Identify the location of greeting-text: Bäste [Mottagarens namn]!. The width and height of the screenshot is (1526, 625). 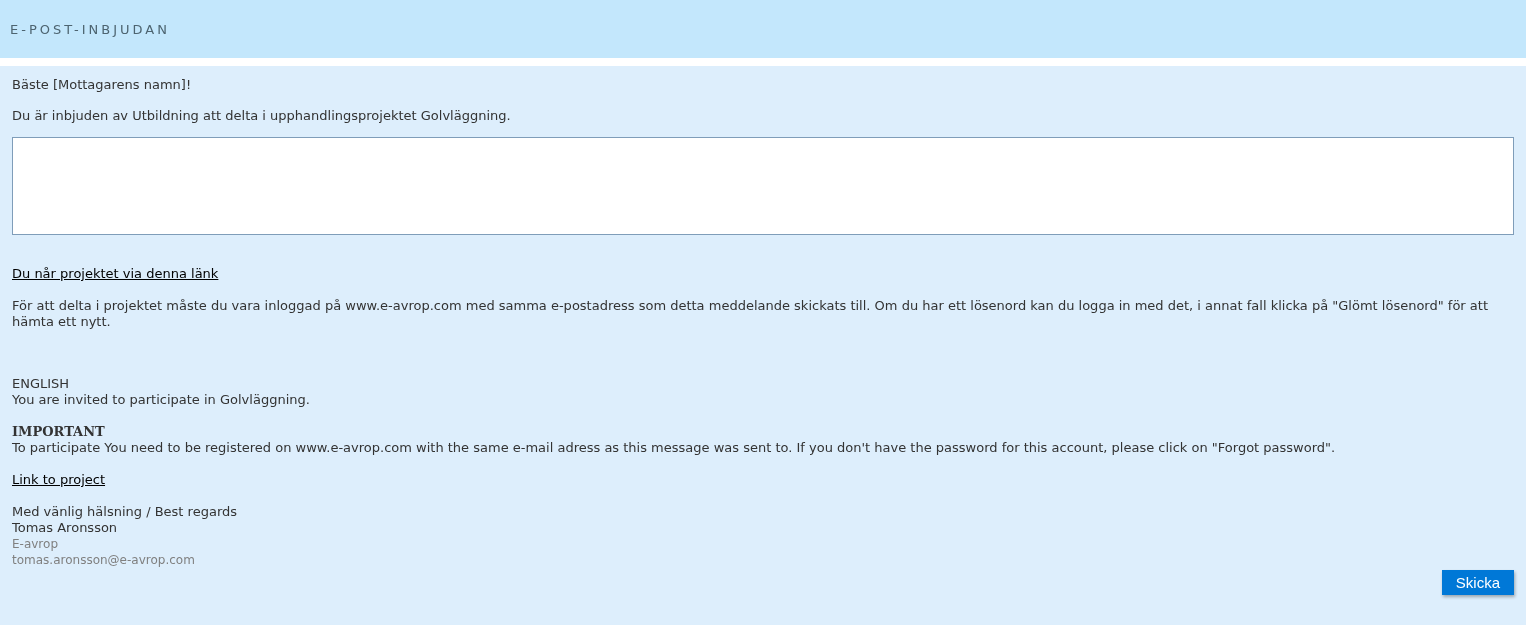
(102, 84).